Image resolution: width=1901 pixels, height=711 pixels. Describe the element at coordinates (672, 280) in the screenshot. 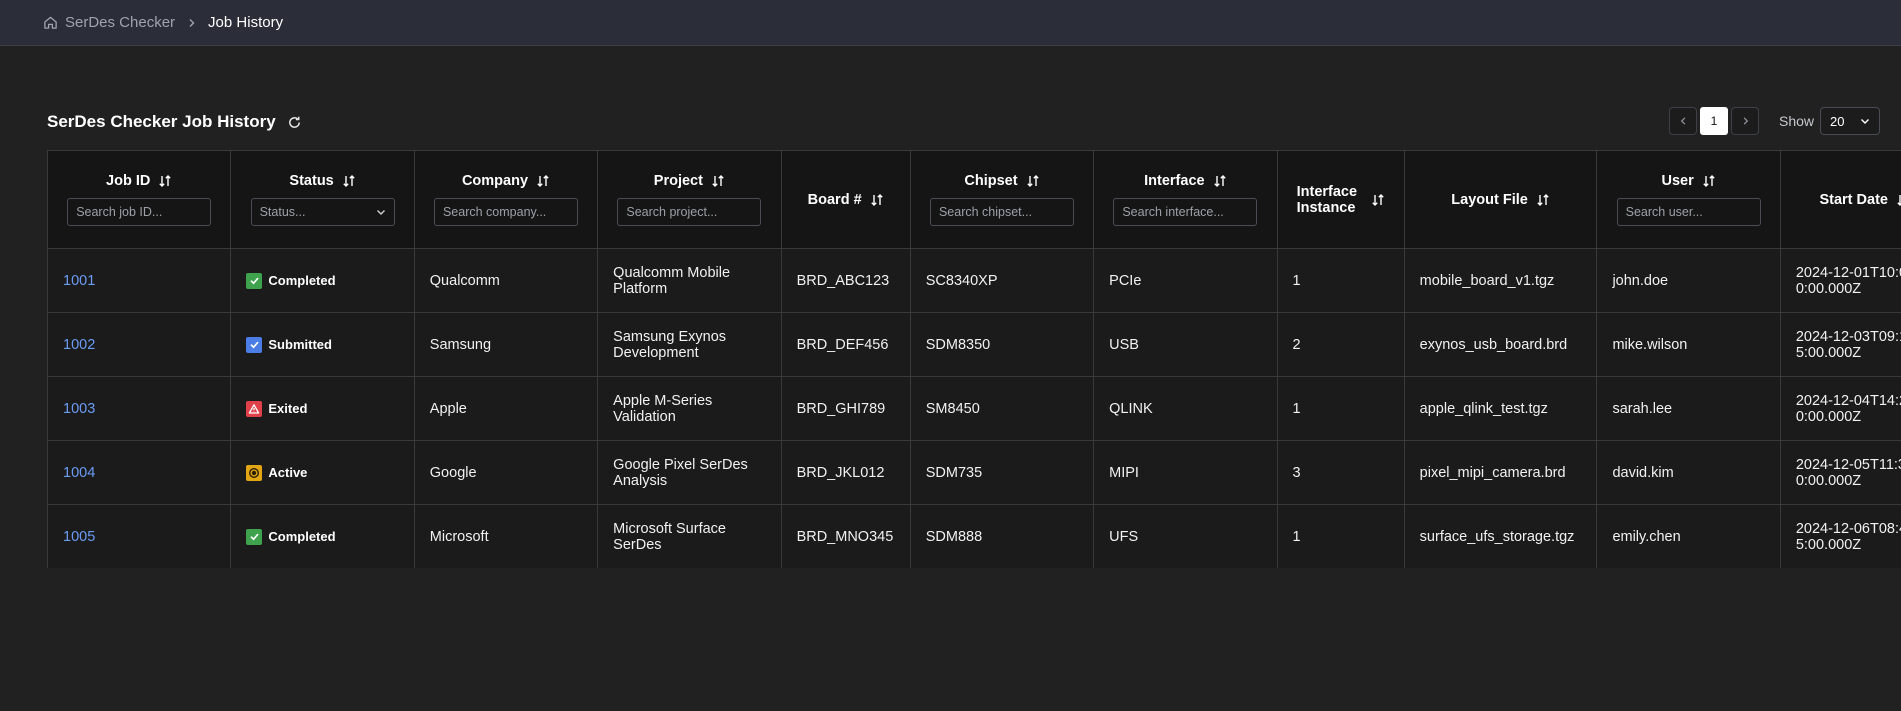

I see `cell-text: Qualcomm Mobile Platform` at that location.